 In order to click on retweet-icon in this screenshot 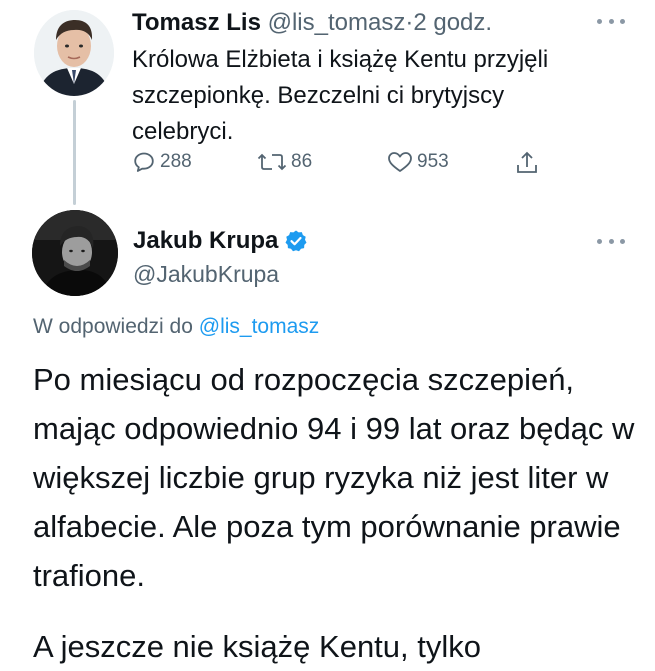, I will do `click(272, 162)`.